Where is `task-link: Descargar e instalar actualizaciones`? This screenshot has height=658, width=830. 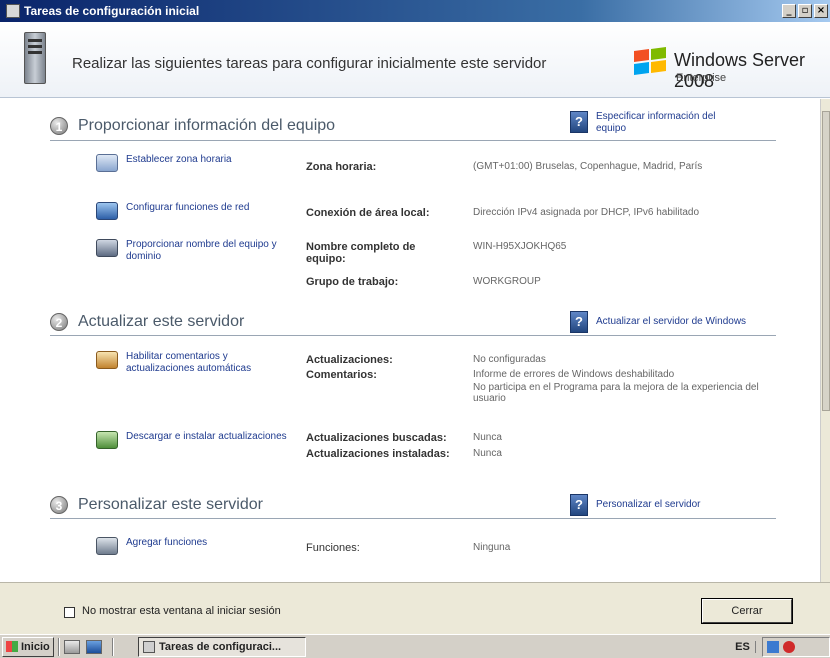 task-link: Descargar e instalar actualizaciones is located at coordinates (211, 437).